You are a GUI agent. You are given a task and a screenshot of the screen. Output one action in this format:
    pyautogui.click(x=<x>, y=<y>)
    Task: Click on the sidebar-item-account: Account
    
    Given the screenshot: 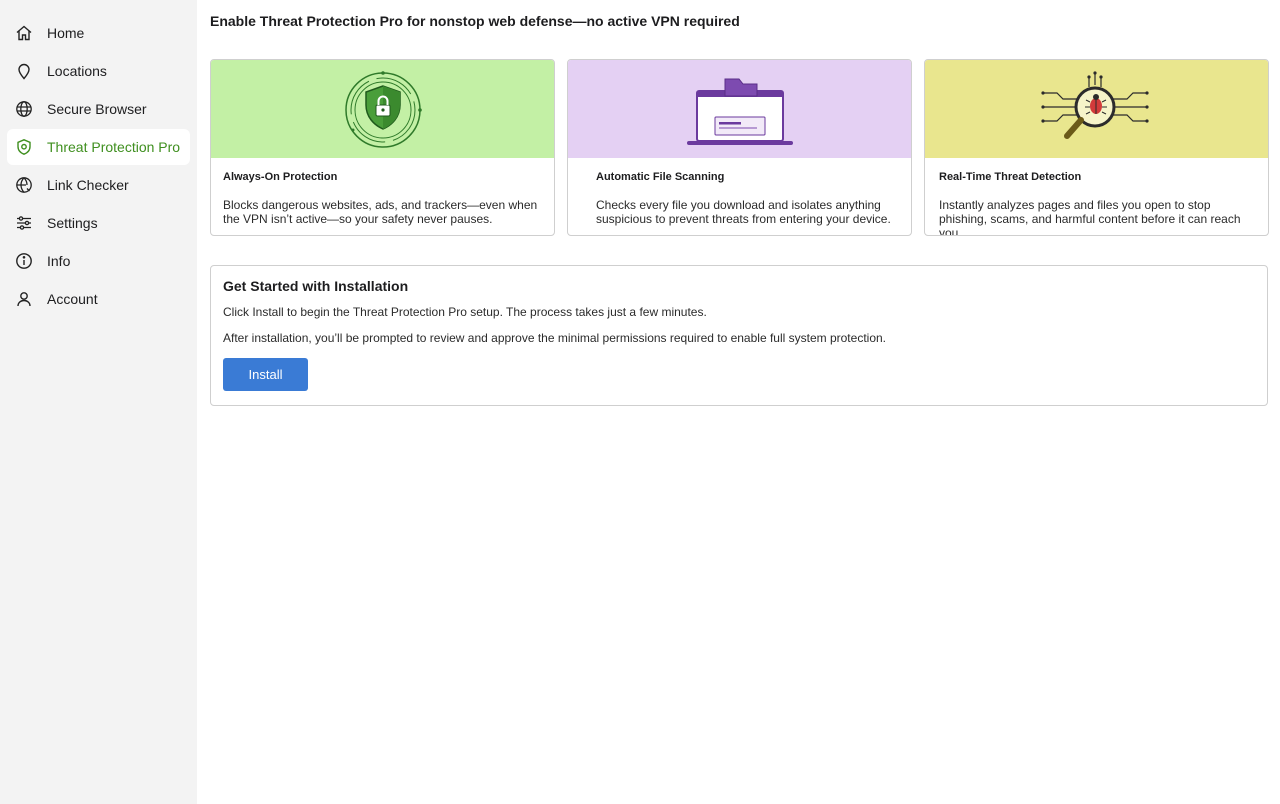 What is the action you would take?
    pyautogui.click(x=98, y=299)
    